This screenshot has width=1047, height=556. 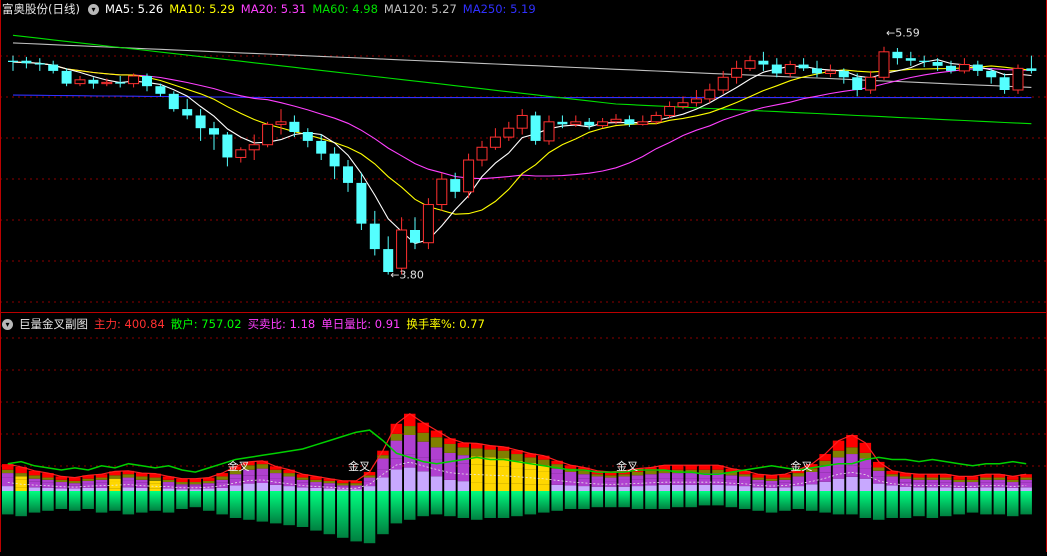 I want to click on ma250-label: MA250: 5.19, so click(x=499, y=9).